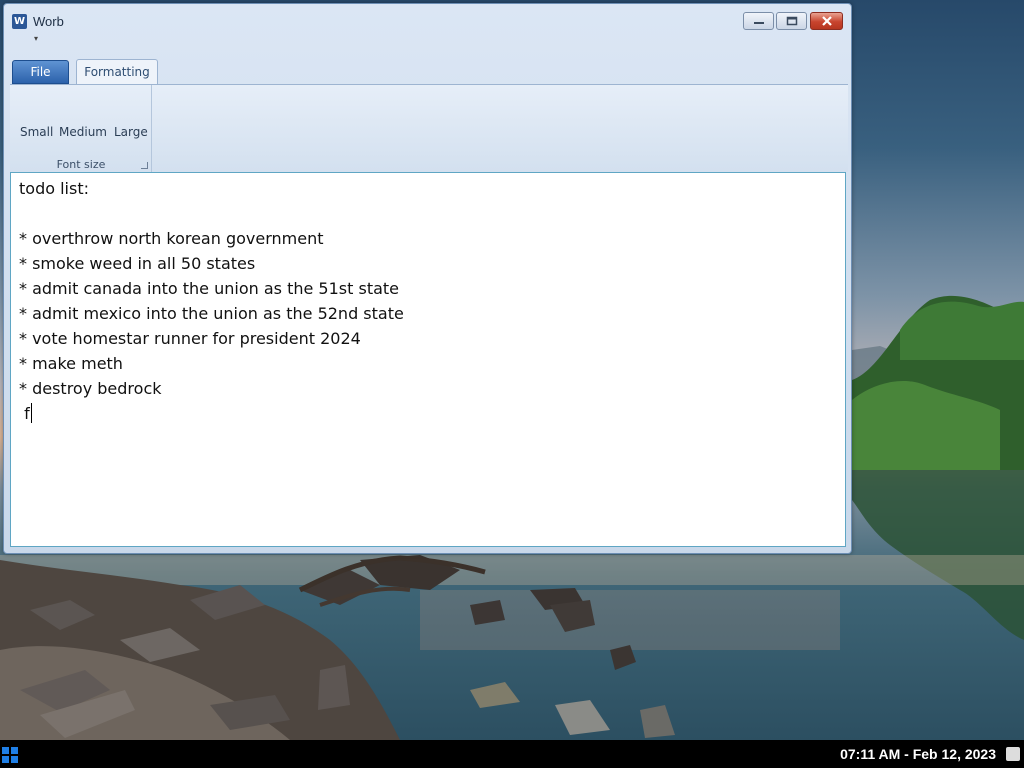 The image size is (1024, 768). I want to click on close-button, so click(826, 21).